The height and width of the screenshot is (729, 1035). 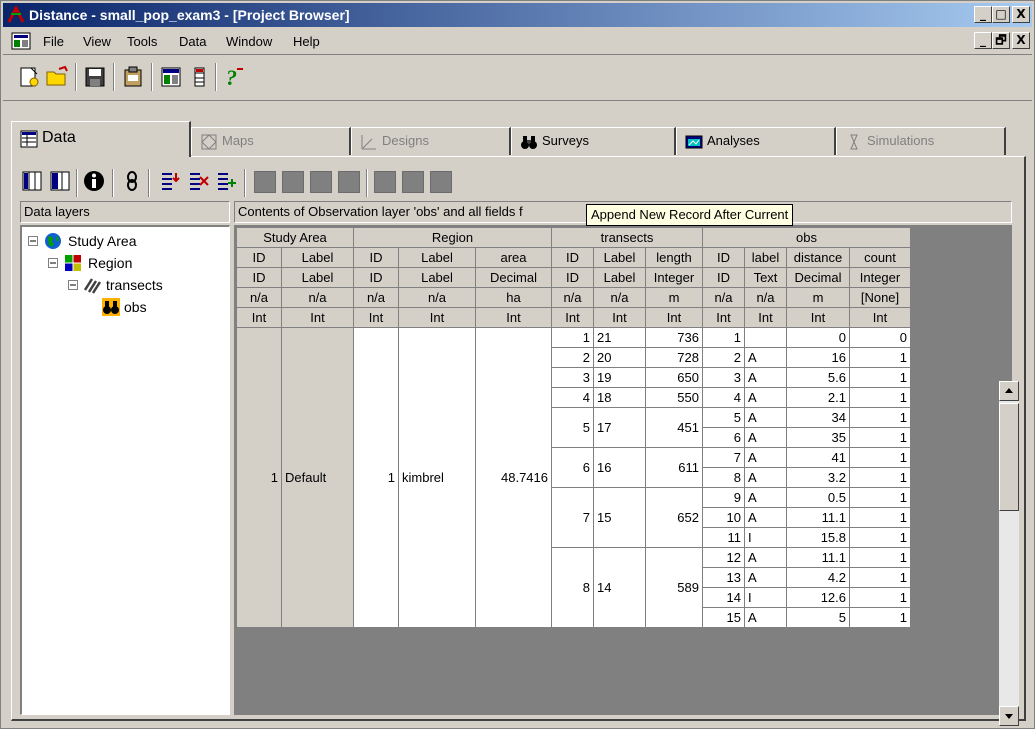 I want to click on obs-id-cell: 5, so click(x=723, y=417).